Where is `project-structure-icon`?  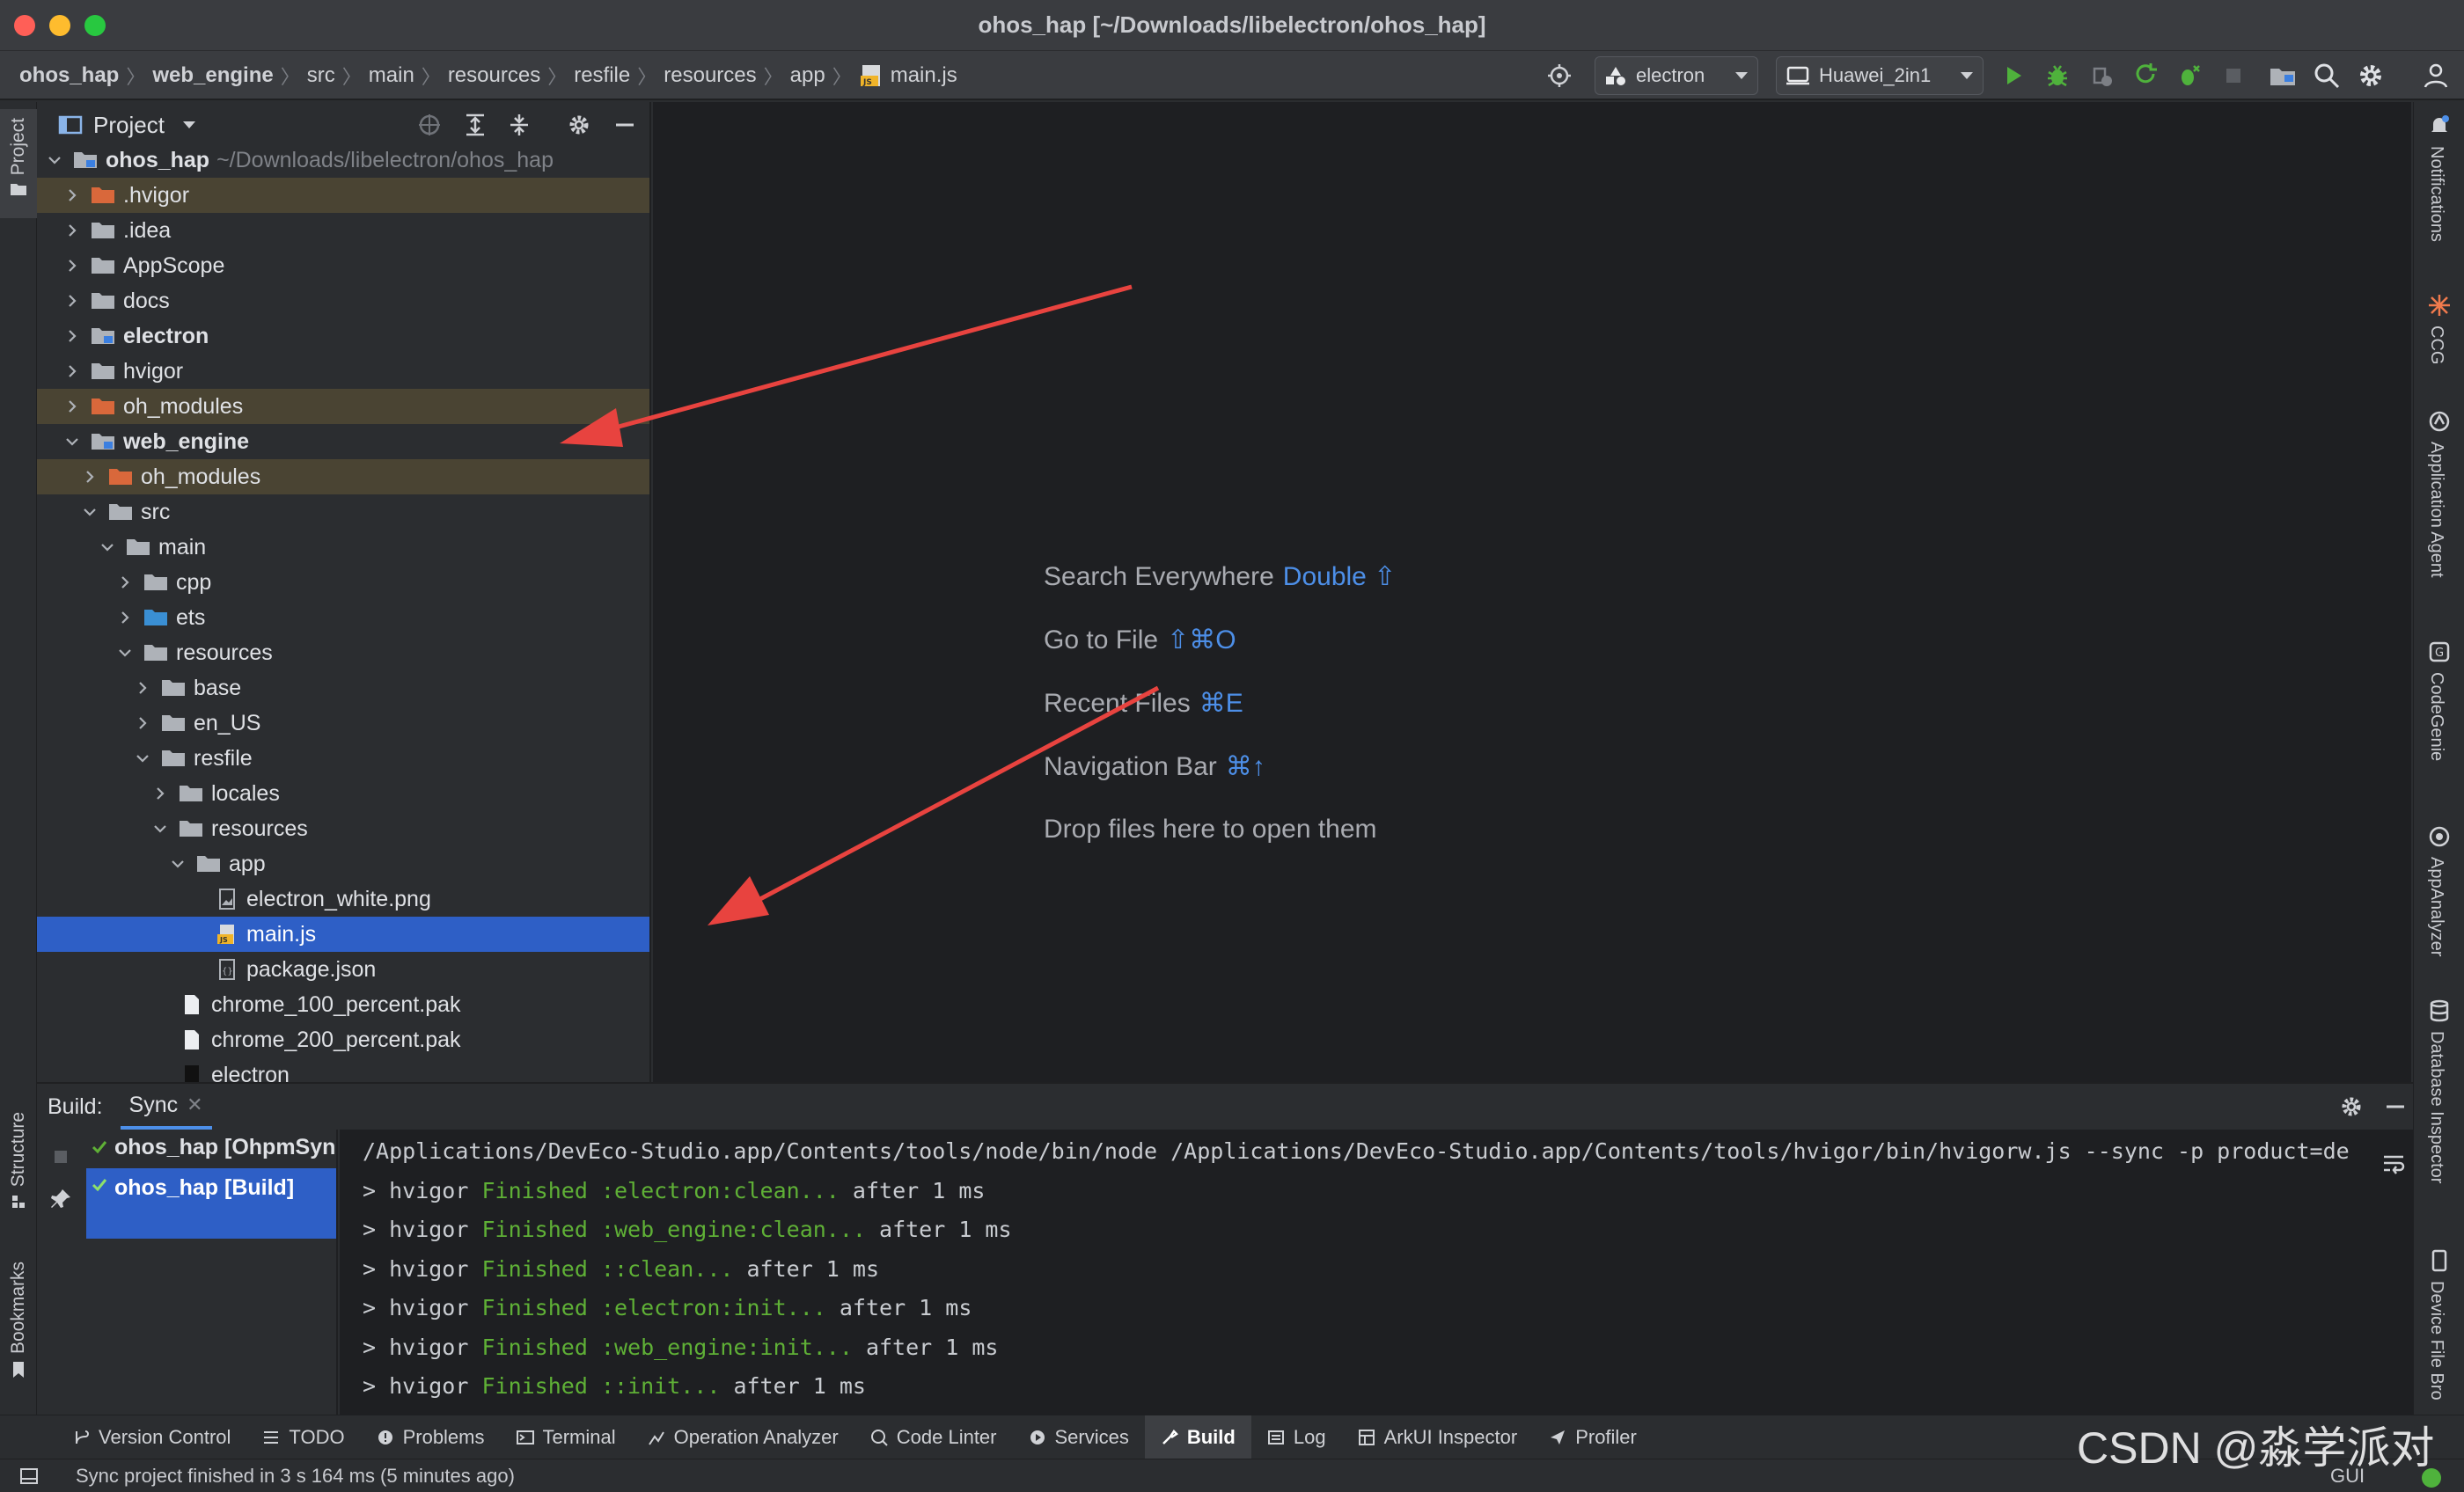 project-structure-icon is located at coordinates (2283, 76).